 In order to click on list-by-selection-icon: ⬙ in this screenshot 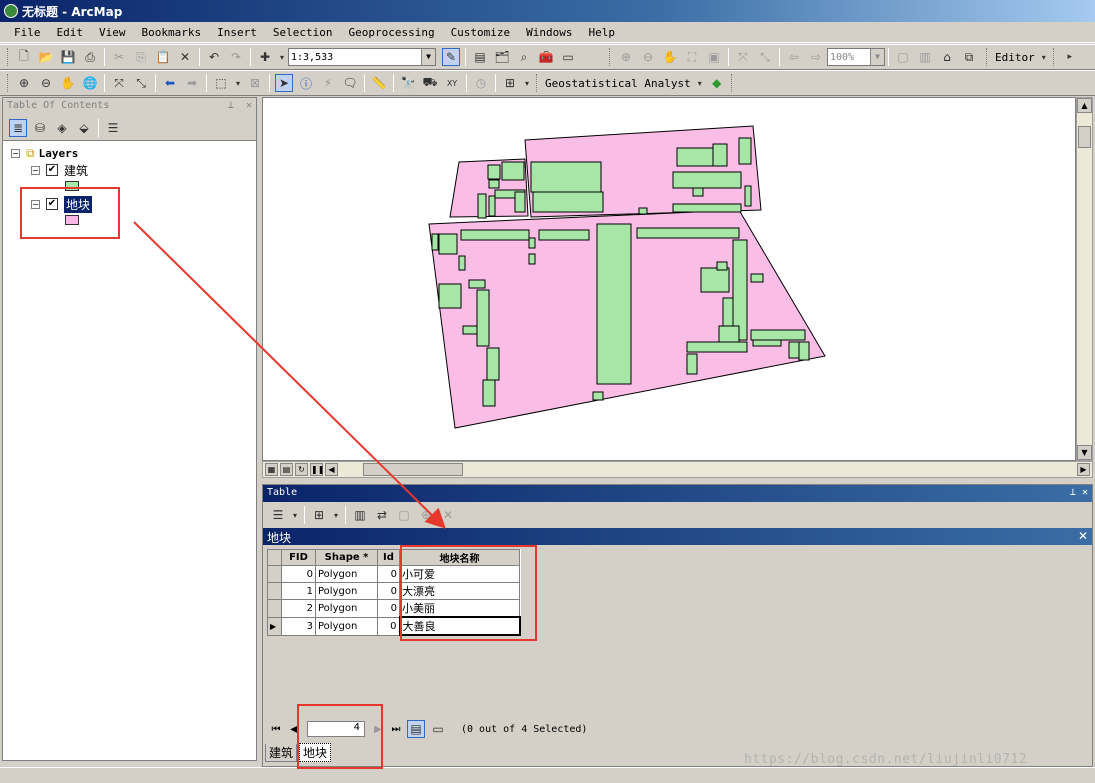, I will do `click(84, 128)`.